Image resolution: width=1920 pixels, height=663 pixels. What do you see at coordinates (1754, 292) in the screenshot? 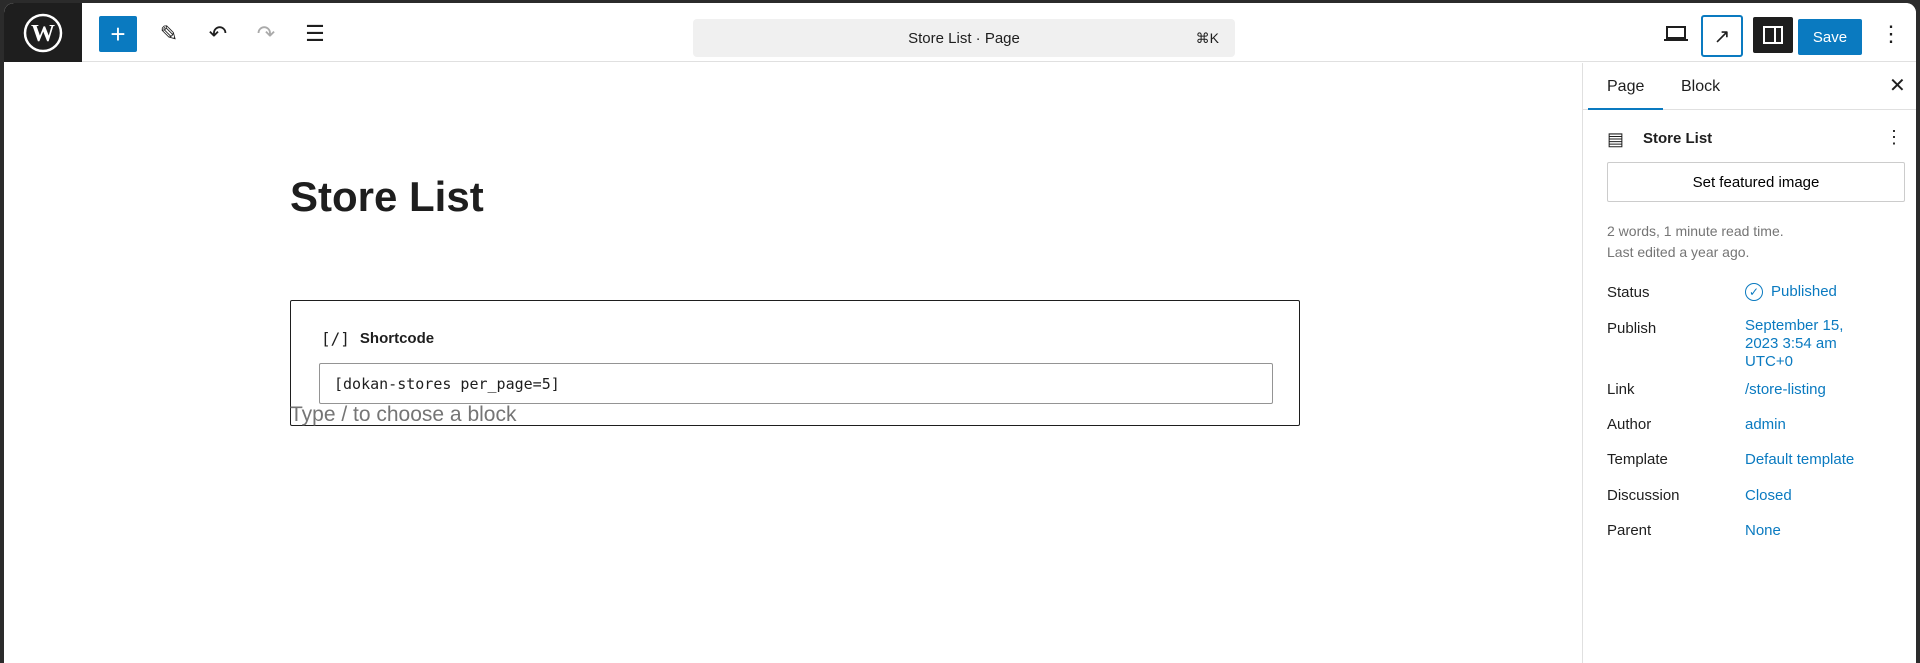
I see `check-circle-icon: ✓` at bounding box center [1754, 292].